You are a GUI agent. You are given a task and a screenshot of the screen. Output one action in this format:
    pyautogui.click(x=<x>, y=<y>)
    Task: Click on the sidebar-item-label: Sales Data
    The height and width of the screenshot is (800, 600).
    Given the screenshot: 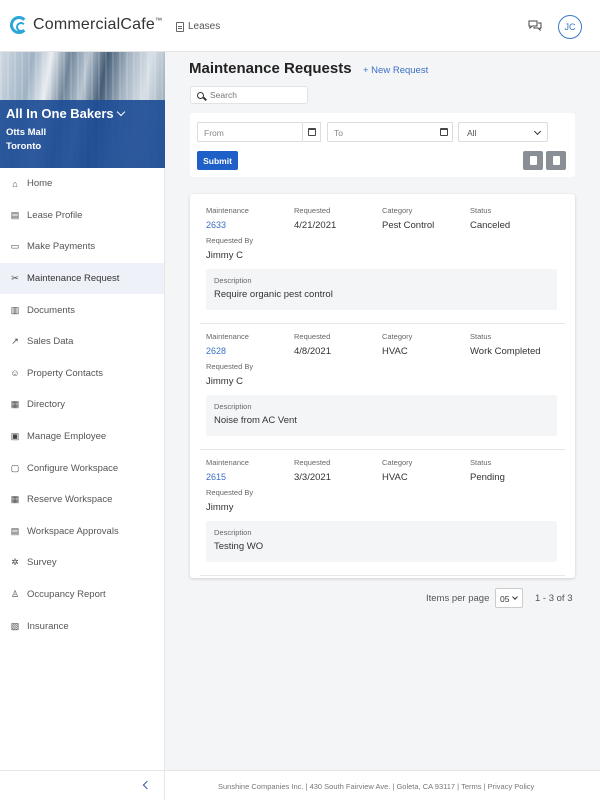 What is the action you would take?
    pyautogui.click(x=50, y=342)
    